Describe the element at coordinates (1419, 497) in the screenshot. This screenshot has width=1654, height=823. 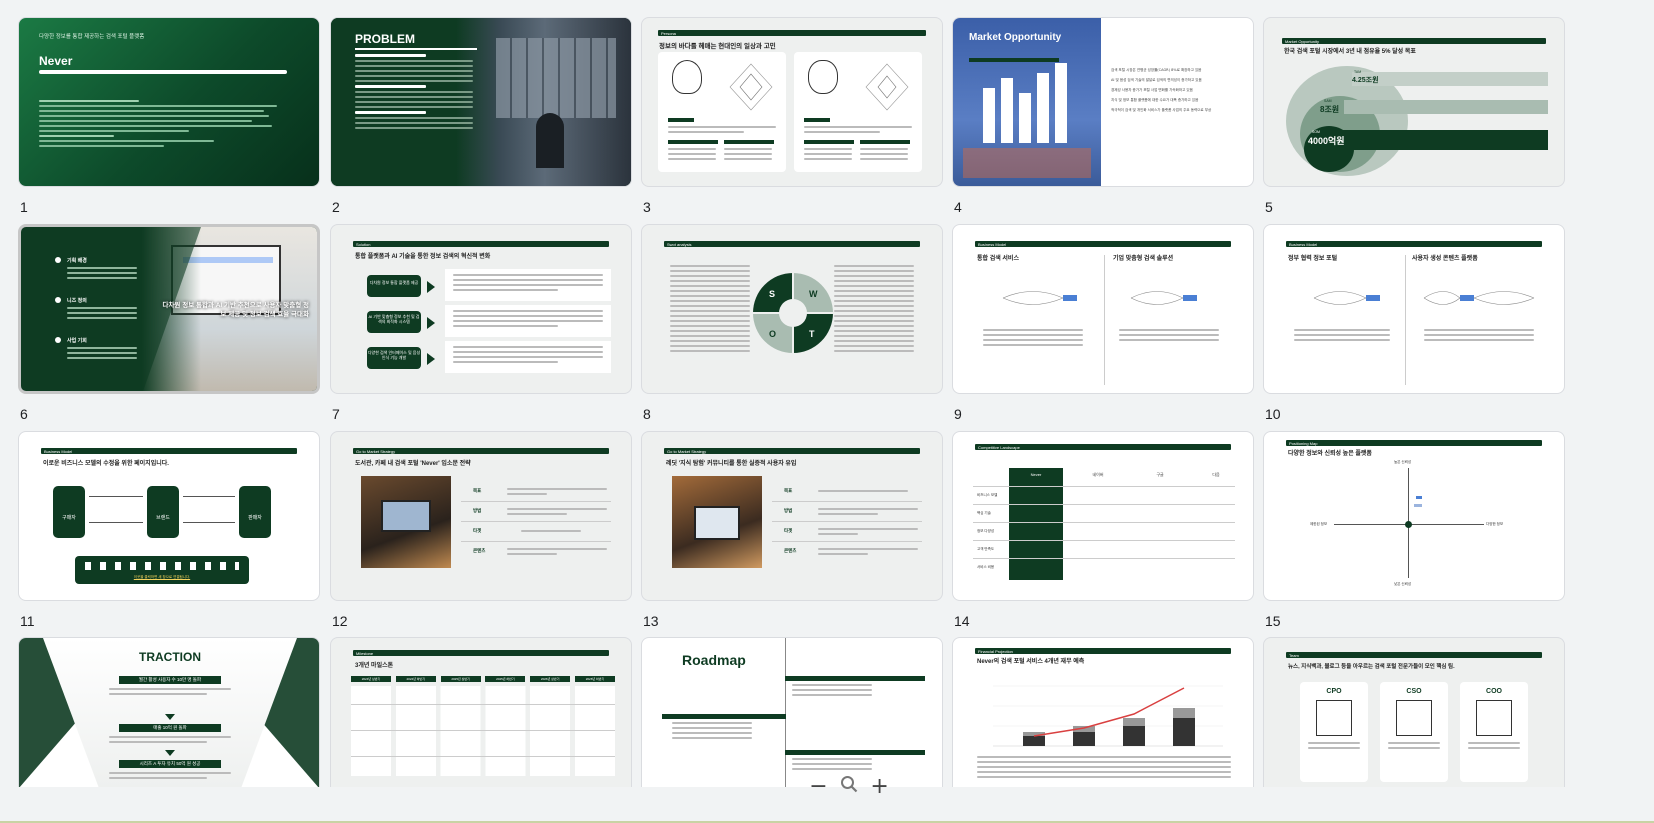
I see `competitor-position-dot` at that location.